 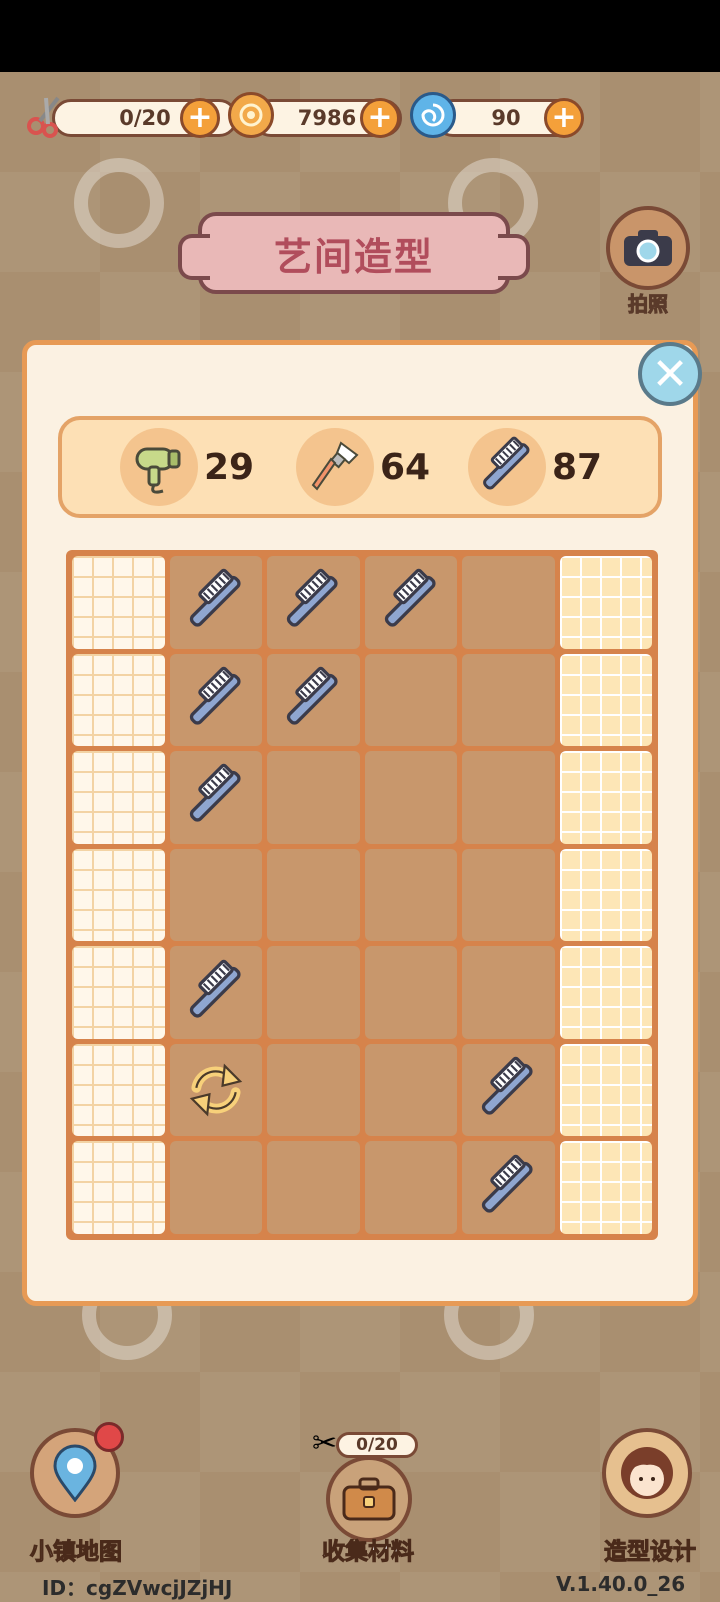 What do you see at coordinates (621, 1584) in the screenshot?
I see `version-label: V.1.40.0_26` at bounding box center [621, 1584].